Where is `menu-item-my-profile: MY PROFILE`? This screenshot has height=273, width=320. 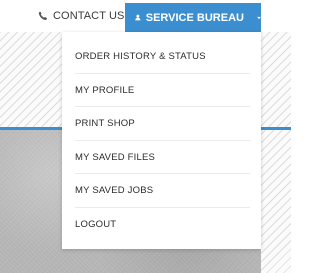 menu-item-my-profile: MY PROFILE is located at coordinates (162, 90).